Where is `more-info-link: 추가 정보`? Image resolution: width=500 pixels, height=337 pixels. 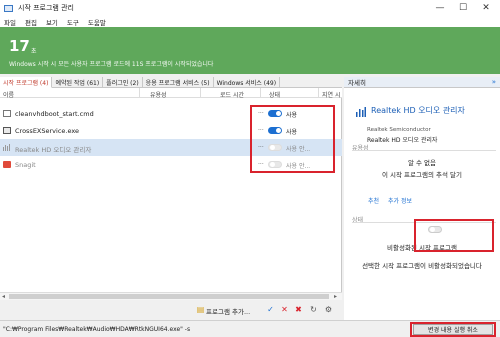 more-info-link: 추가 정보 is located at coordinates (400, 200).